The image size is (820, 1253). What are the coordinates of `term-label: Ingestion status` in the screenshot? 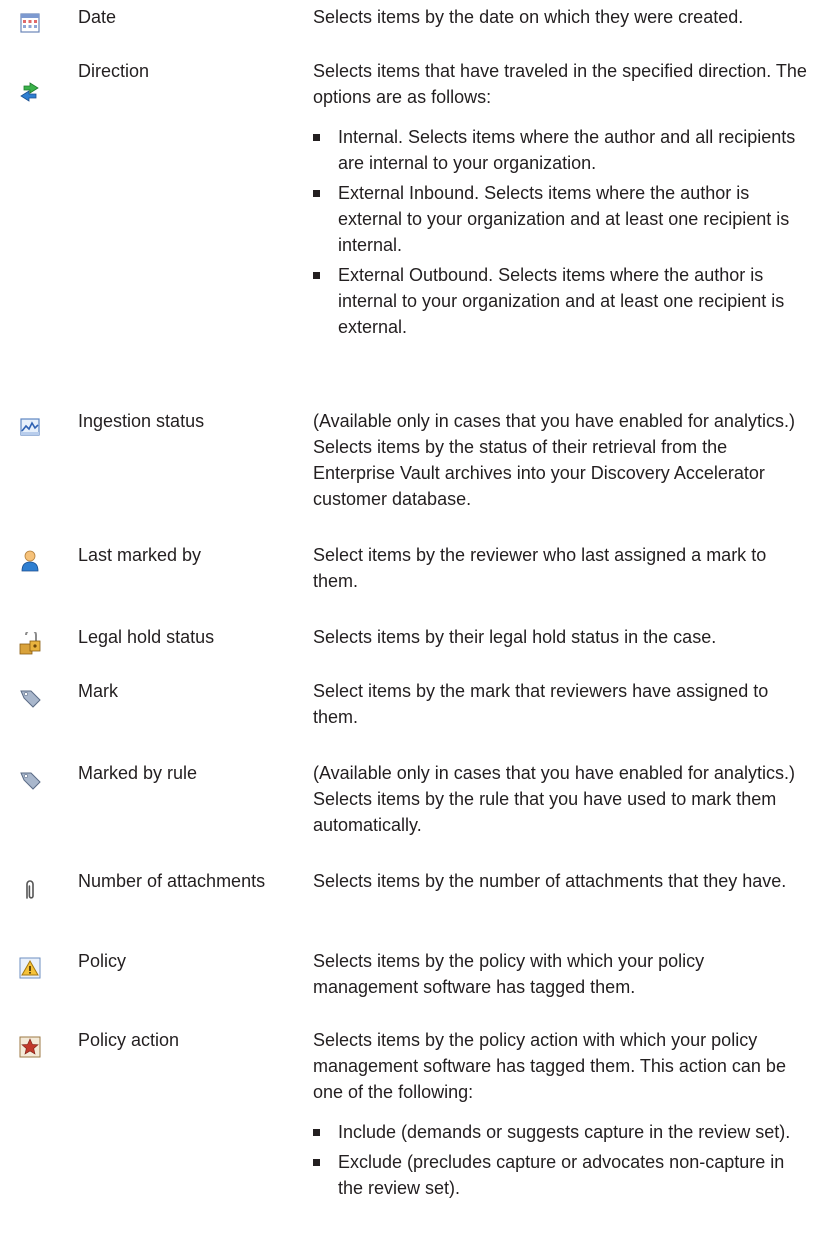 It's located at (141, 421).